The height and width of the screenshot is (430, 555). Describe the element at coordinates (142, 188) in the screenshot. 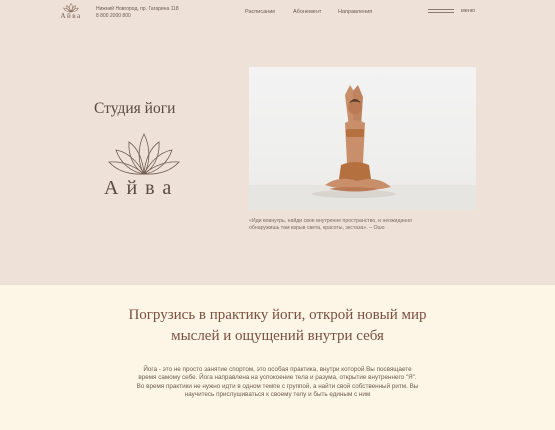

I see `brand-name: Айва` at that location.